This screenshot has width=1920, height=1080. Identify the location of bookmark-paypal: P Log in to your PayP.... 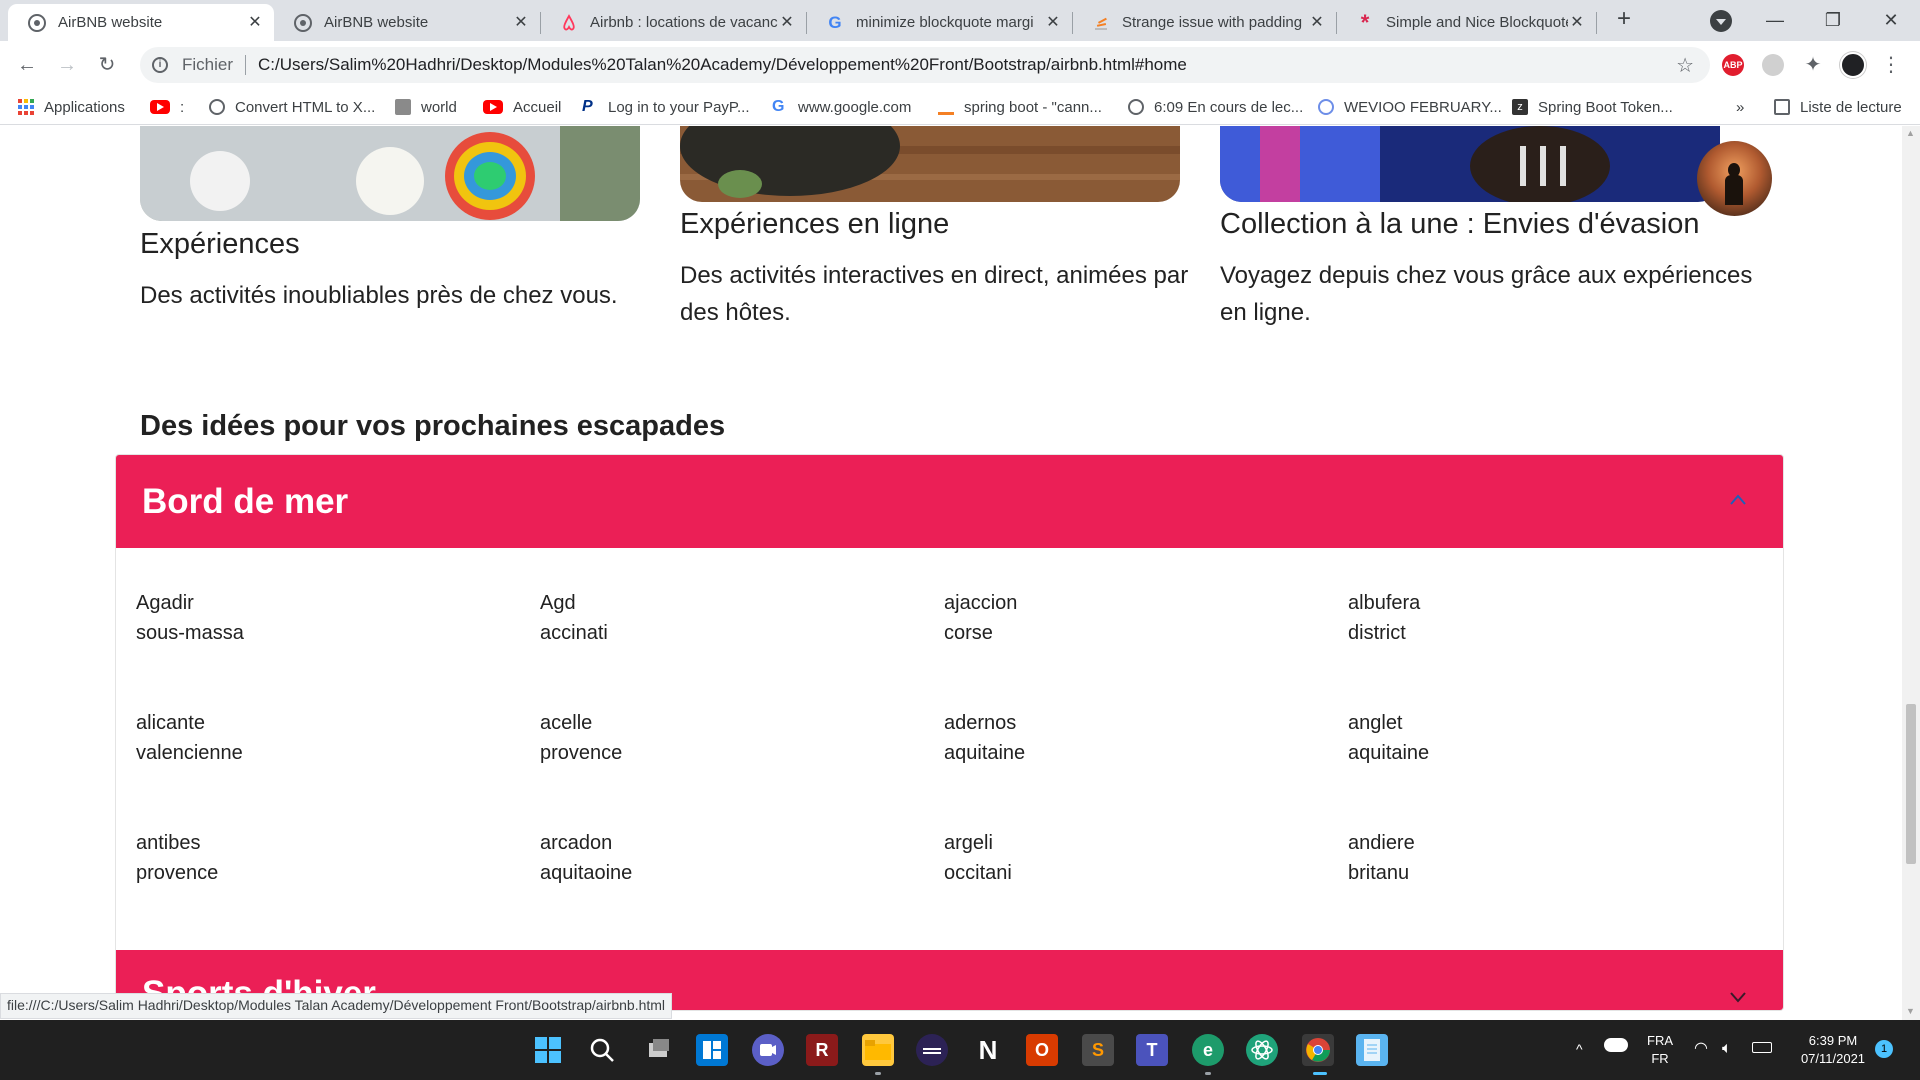
(665, 107).